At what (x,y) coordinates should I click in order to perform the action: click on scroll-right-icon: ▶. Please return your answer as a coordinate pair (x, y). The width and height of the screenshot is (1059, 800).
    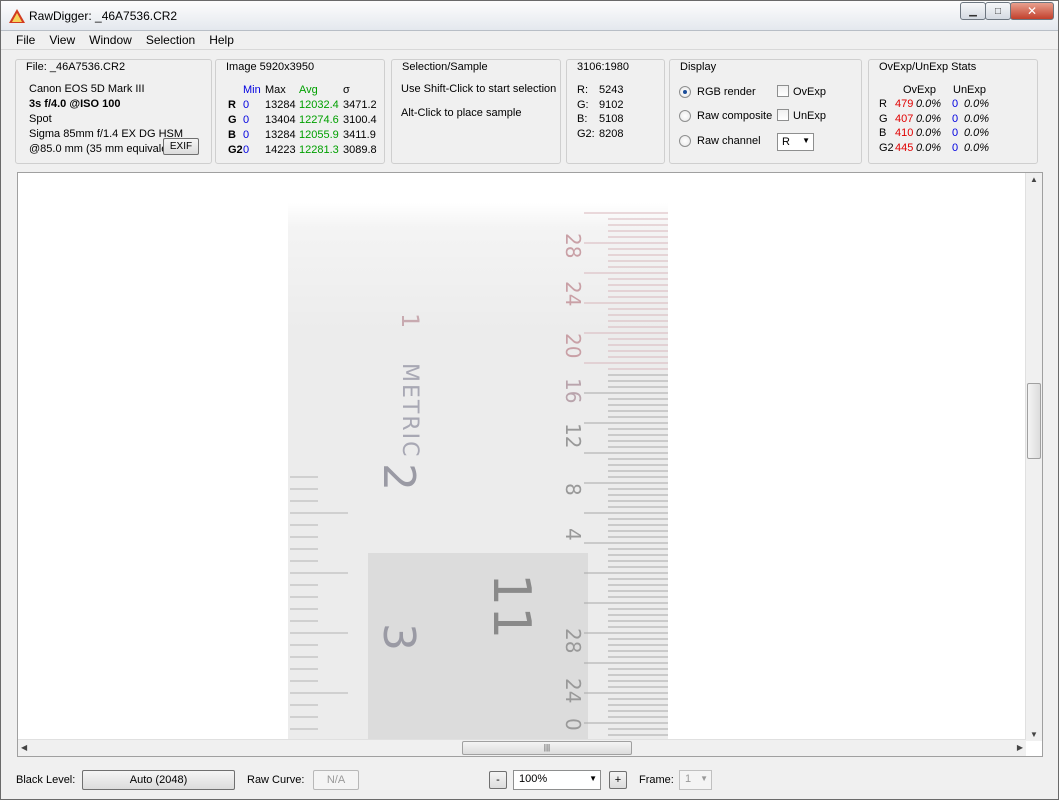
    Looking at the image, I should click on (1020, 747).